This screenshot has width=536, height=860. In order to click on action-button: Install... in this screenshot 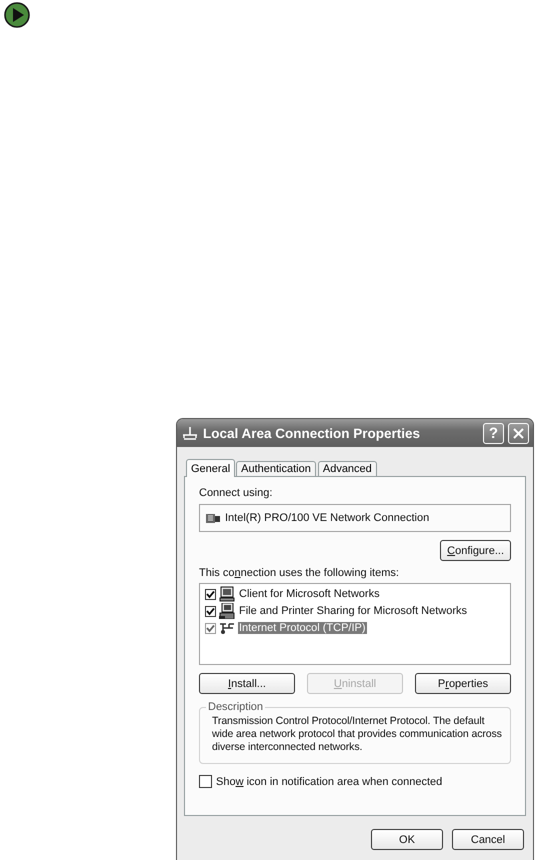, I will do `click(247, 683)`.